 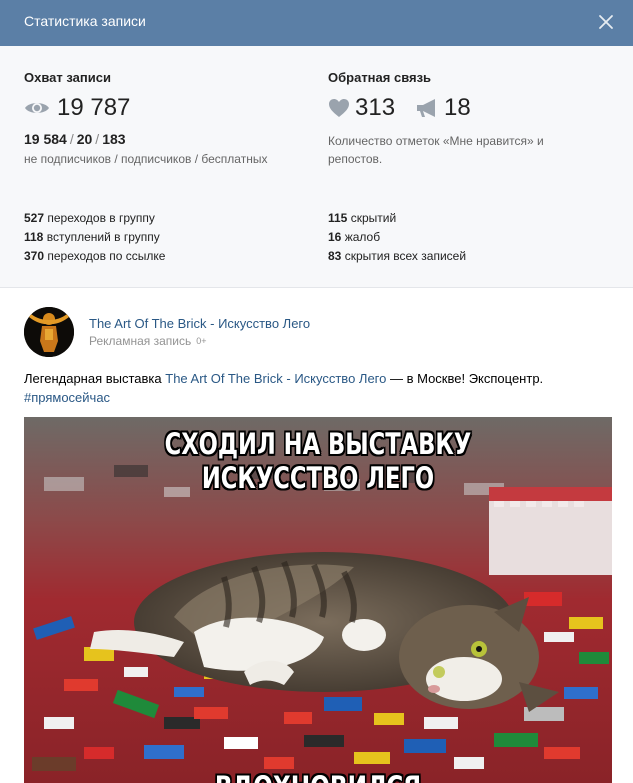 I want to click on reach-total: 19 787, so click(x=77, y=108).